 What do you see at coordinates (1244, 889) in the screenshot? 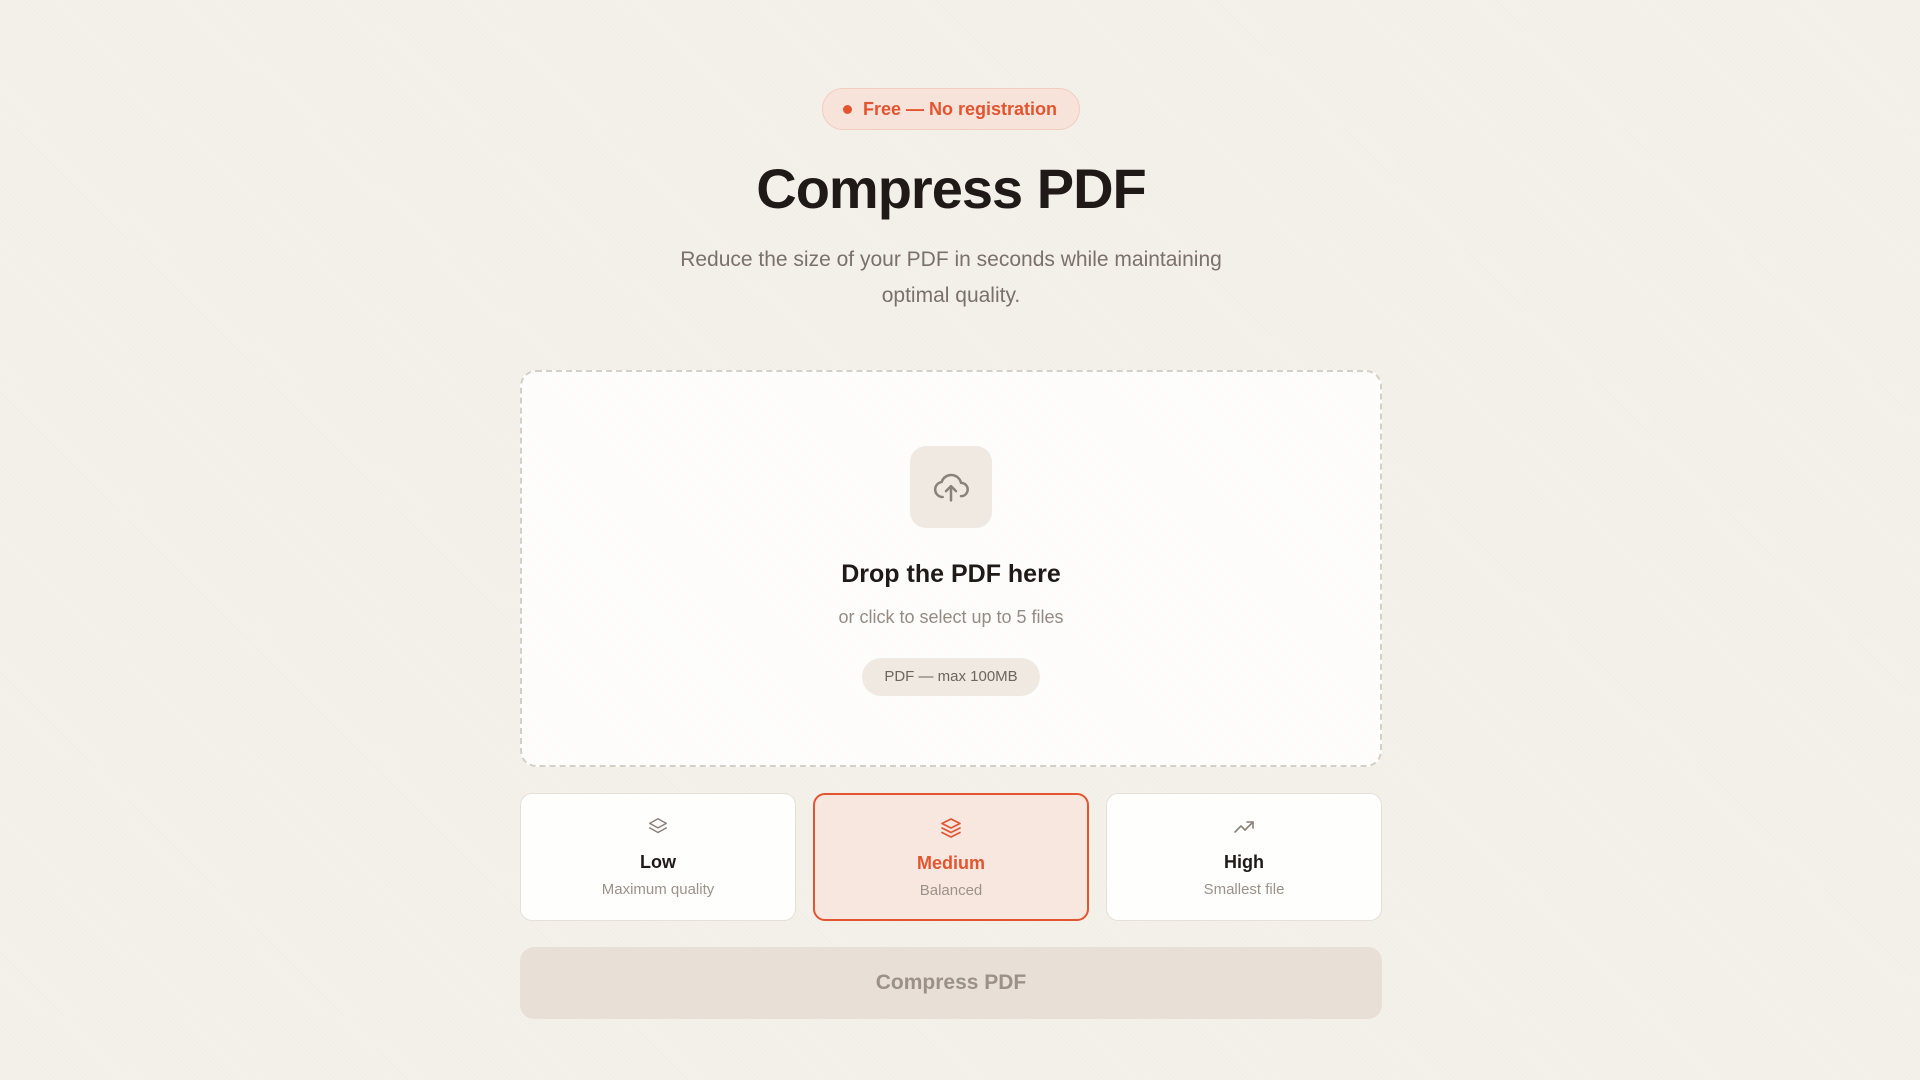
I see `level-description: Smallest file` at bounding box center [1244, 889].